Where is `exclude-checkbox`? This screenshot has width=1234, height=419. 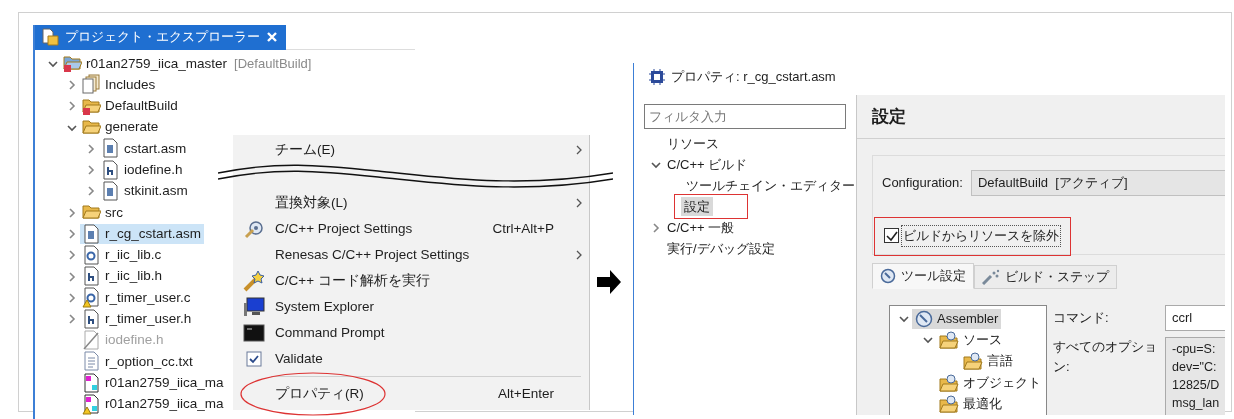 exclude-checkbox is located at coordinates (891, 236).